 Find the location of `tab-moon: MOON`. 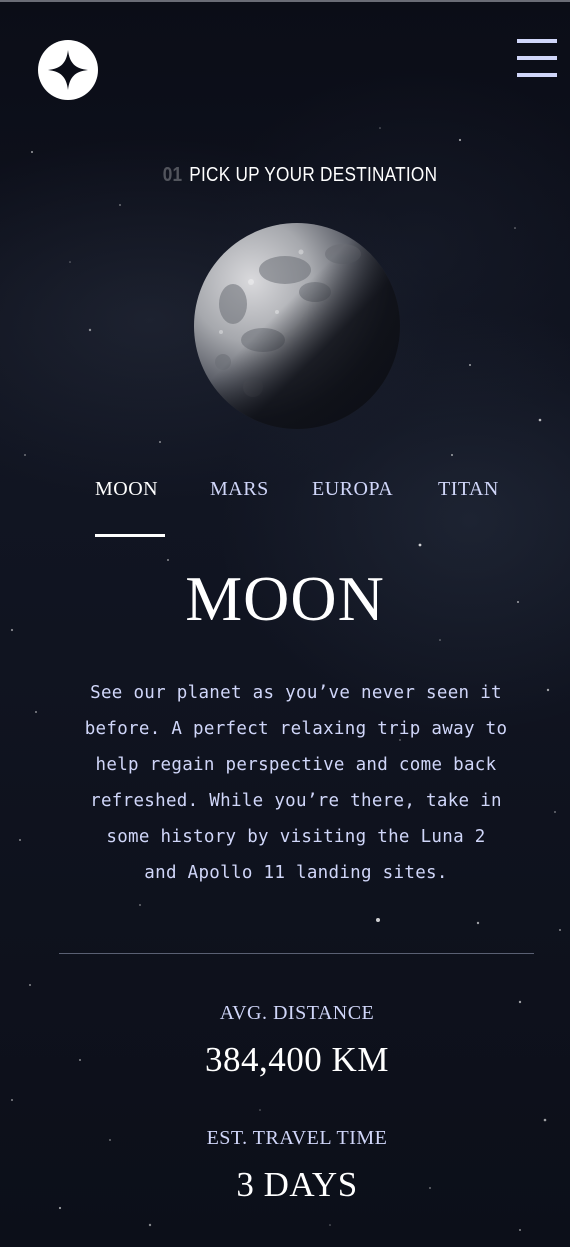

tab-moon: MOON is located at coordinates (126, 489).